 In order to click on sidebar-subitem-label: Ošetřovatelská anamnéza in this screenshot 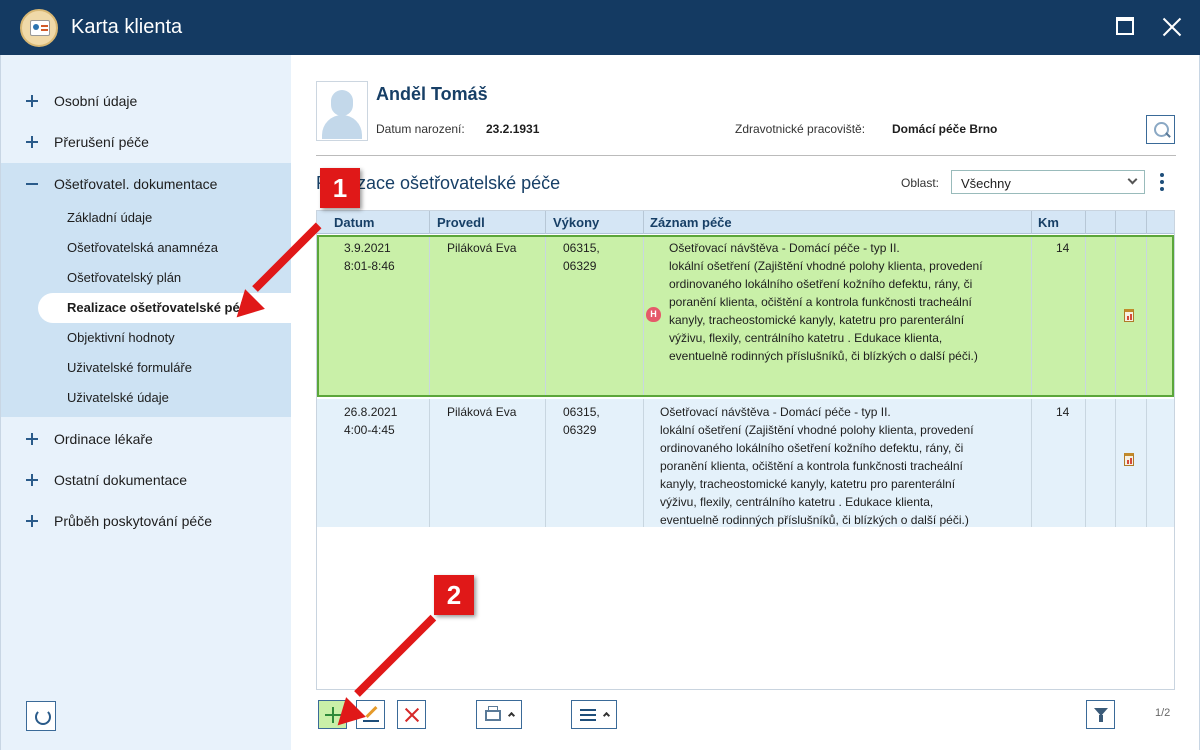, I will do `click(143, 247)`.